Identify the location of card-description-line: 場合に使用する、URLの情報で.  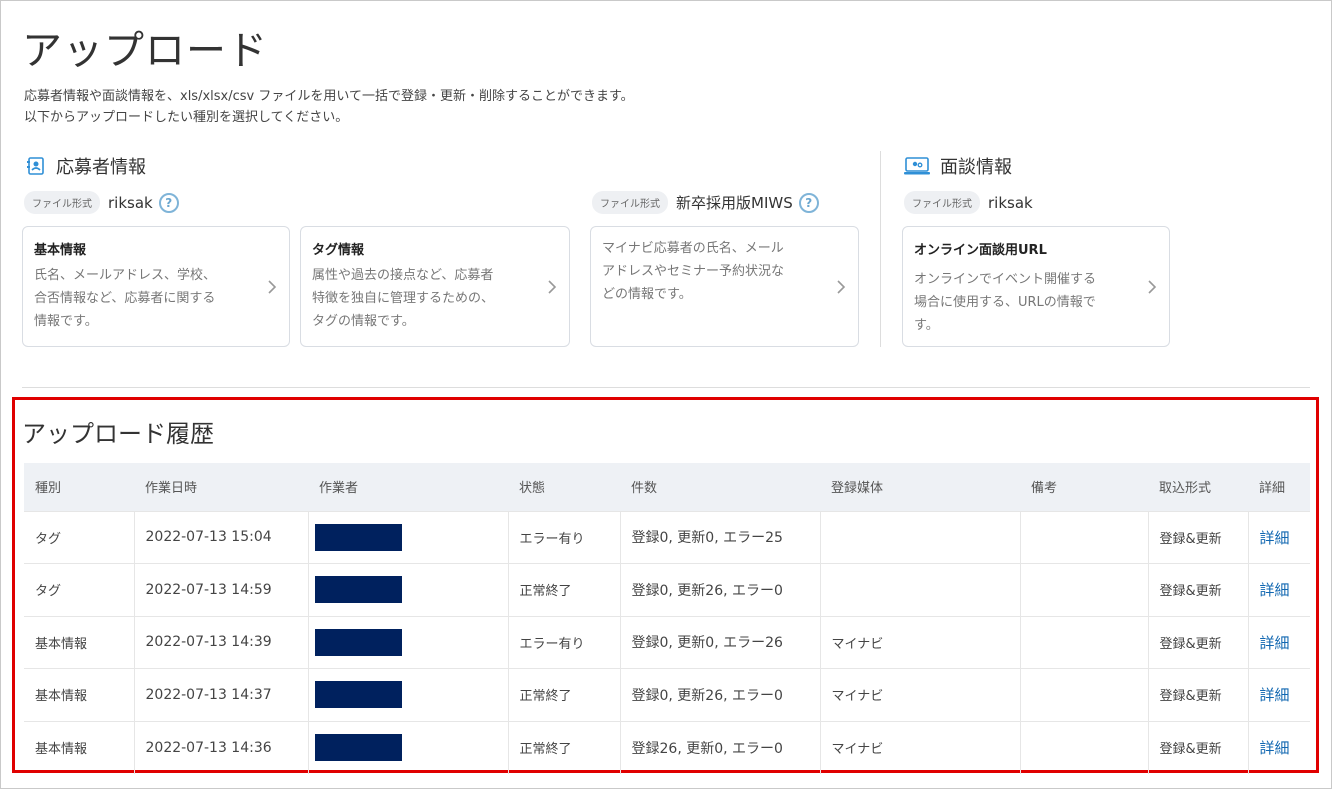
(1005, 302).